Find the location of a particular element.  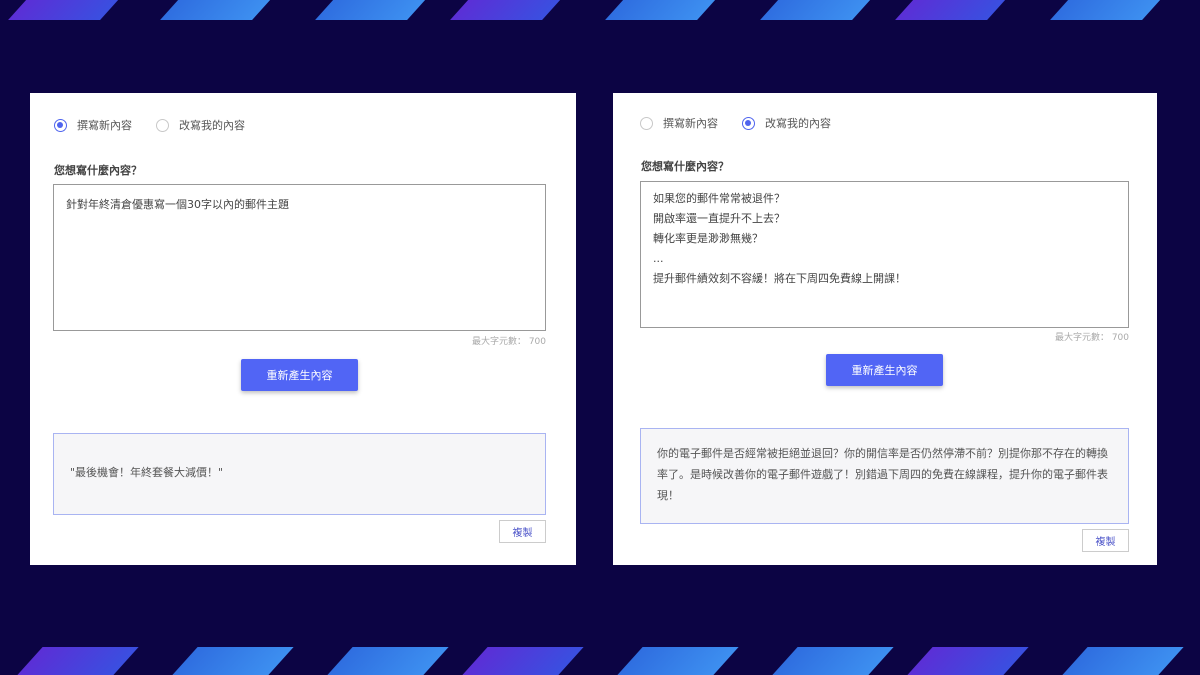

prompt-textarea: 針對年終清倉優惠寫一個30字以內的郵件主題 is located at coordinates (299, 257).